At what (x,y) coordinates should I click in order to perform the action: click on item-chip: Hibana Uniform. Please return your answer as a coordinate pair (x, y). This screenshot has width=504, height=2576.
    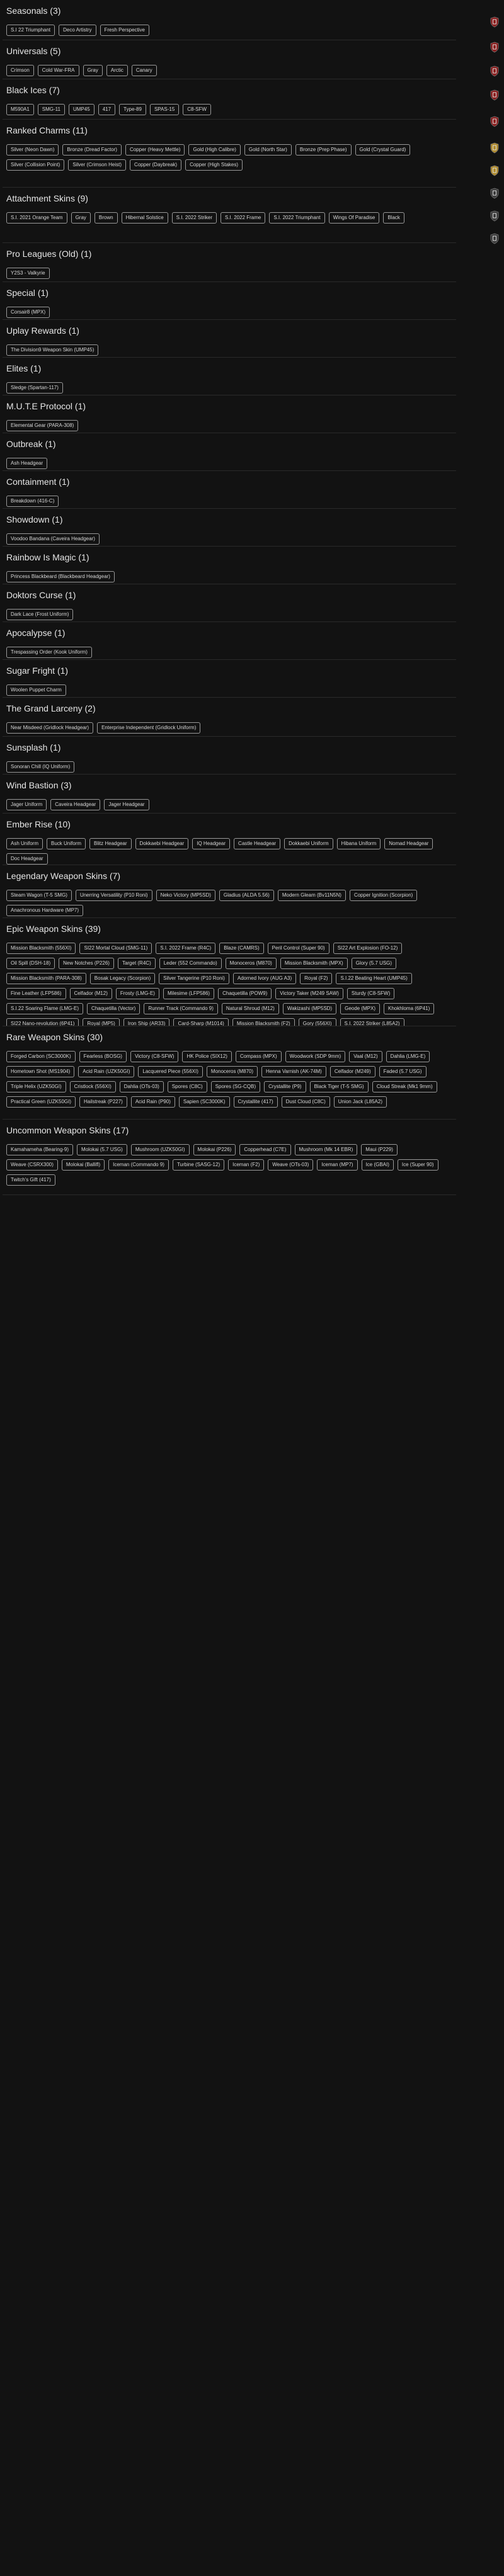
    Looking at the image, I should click on (358, 843).